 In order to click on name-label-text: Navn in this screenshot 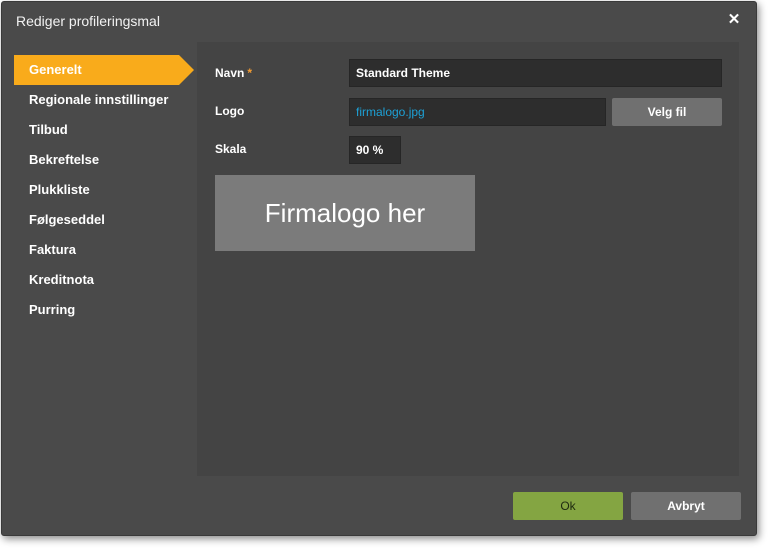, I will do `click(230, 73)`.